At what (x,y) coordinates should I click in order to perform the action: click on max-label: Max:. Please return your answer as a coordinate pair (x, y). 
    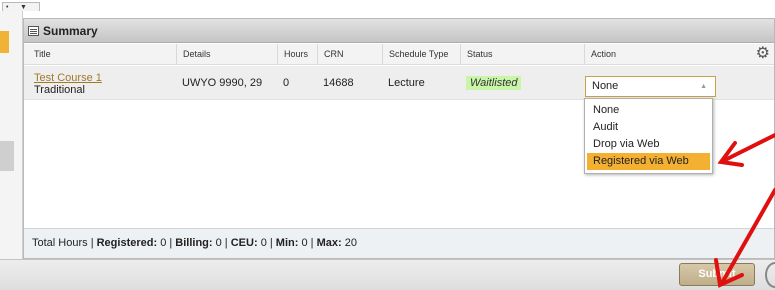
    Looking at the image, I should click on (330, 243).